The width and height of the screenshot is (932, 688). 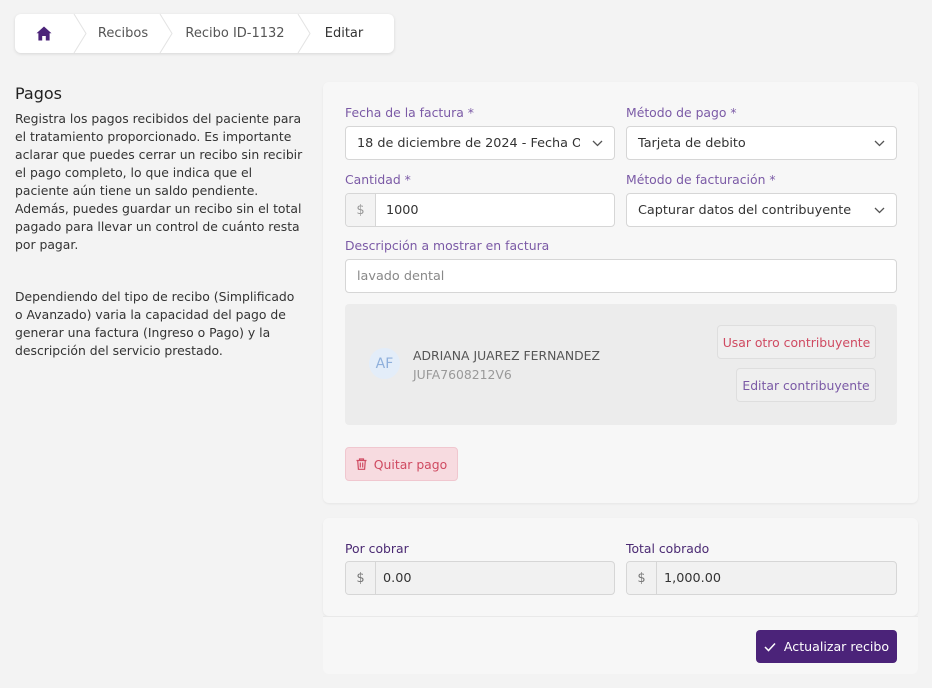 I want to click on remove-payment-button: Quitar pago, so click(x=401, y=464).